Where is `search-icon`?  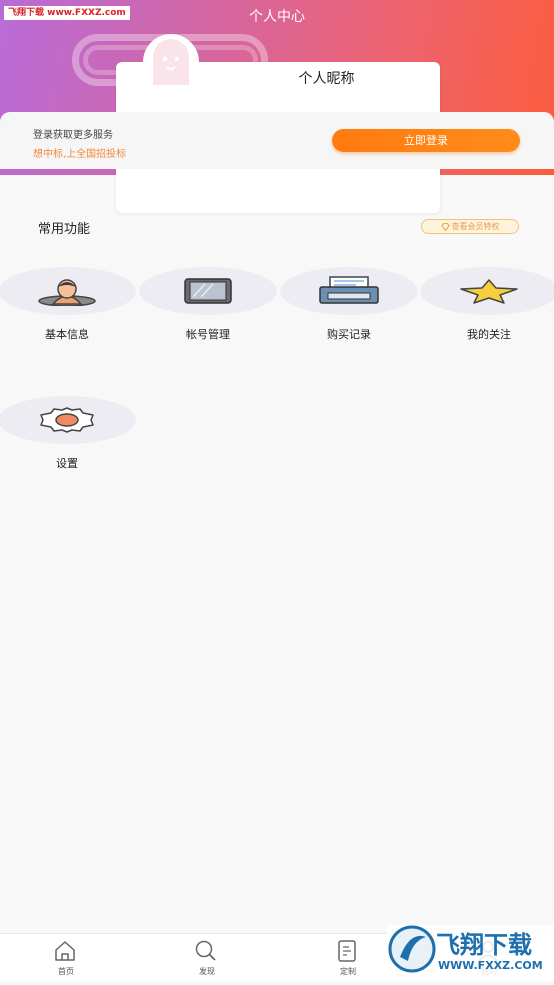
search-icon is located at coordinates (205, 950).